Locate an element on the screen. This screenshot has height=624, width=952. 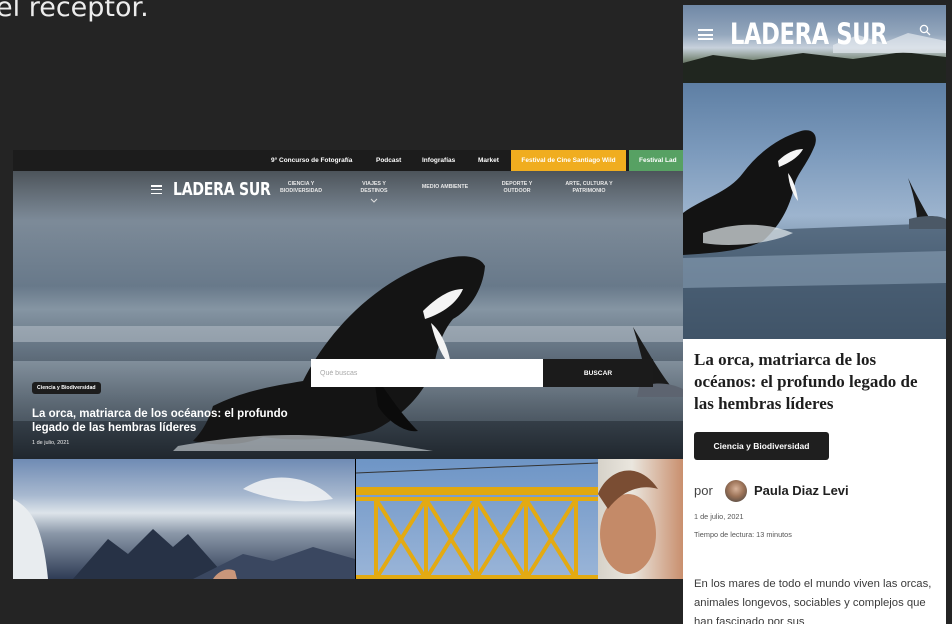
byline-prefix: por is located at coordinates (703, 490).